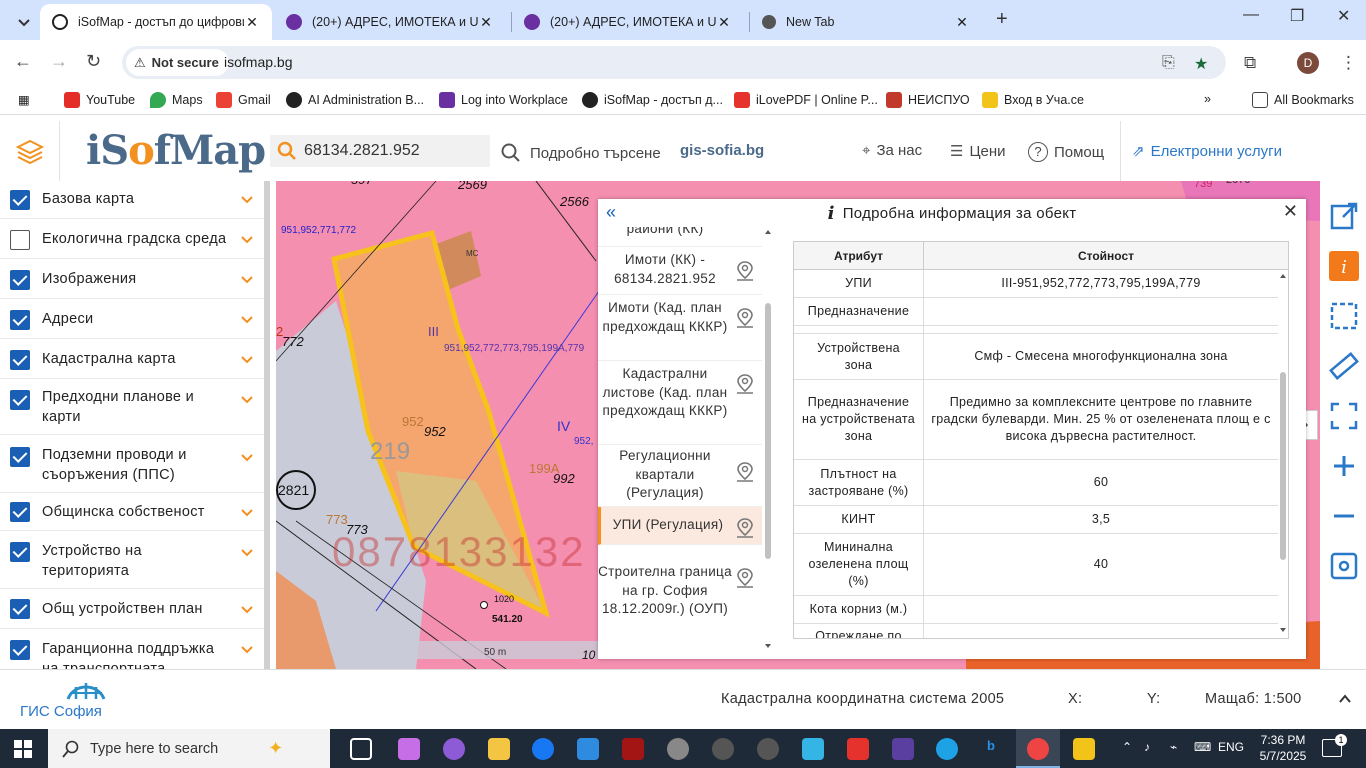 Image resolution: width=1366 pixels, height=768 pixels. Describe the element at coordinates (361, 749) in the screenshot. I see `task-view-icon` at that location.